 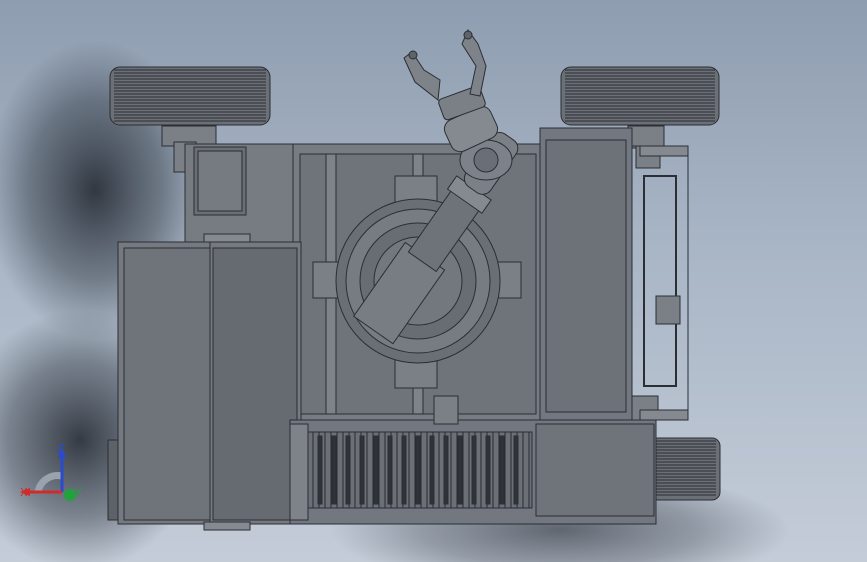 What do you see at coordinates (685, 469) in the screenshot?
I see `rear-right-wheel` at bounding box center [685, 469].